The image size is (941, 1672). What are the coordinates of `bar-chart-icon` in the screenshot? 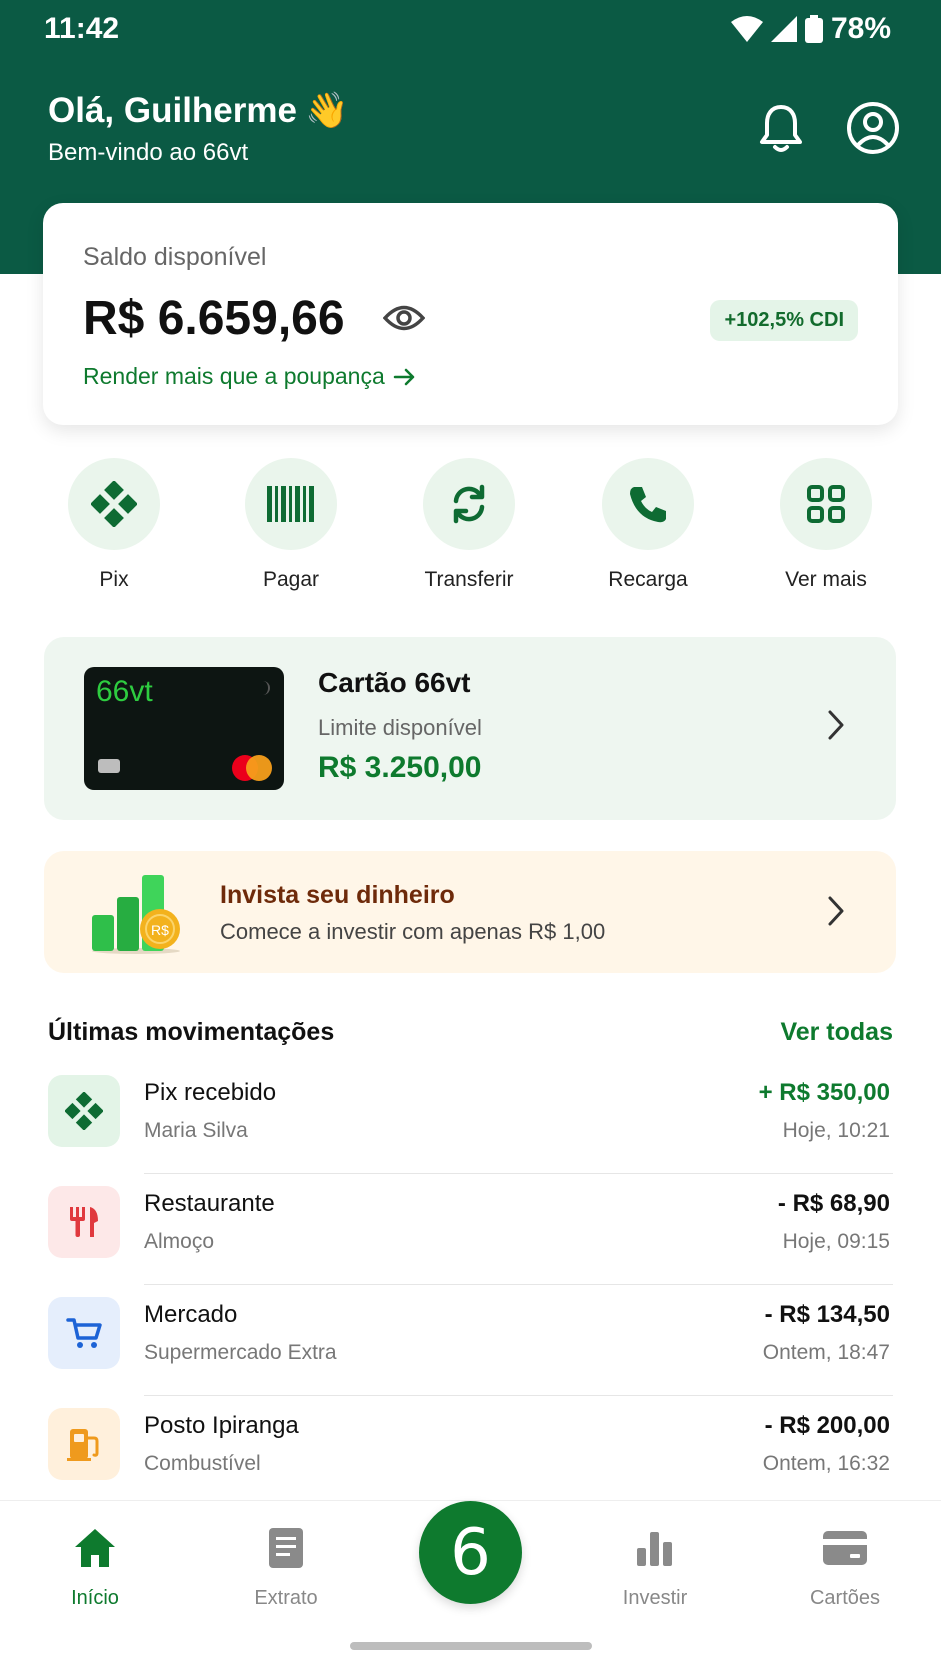 It's located at (654, 1549).